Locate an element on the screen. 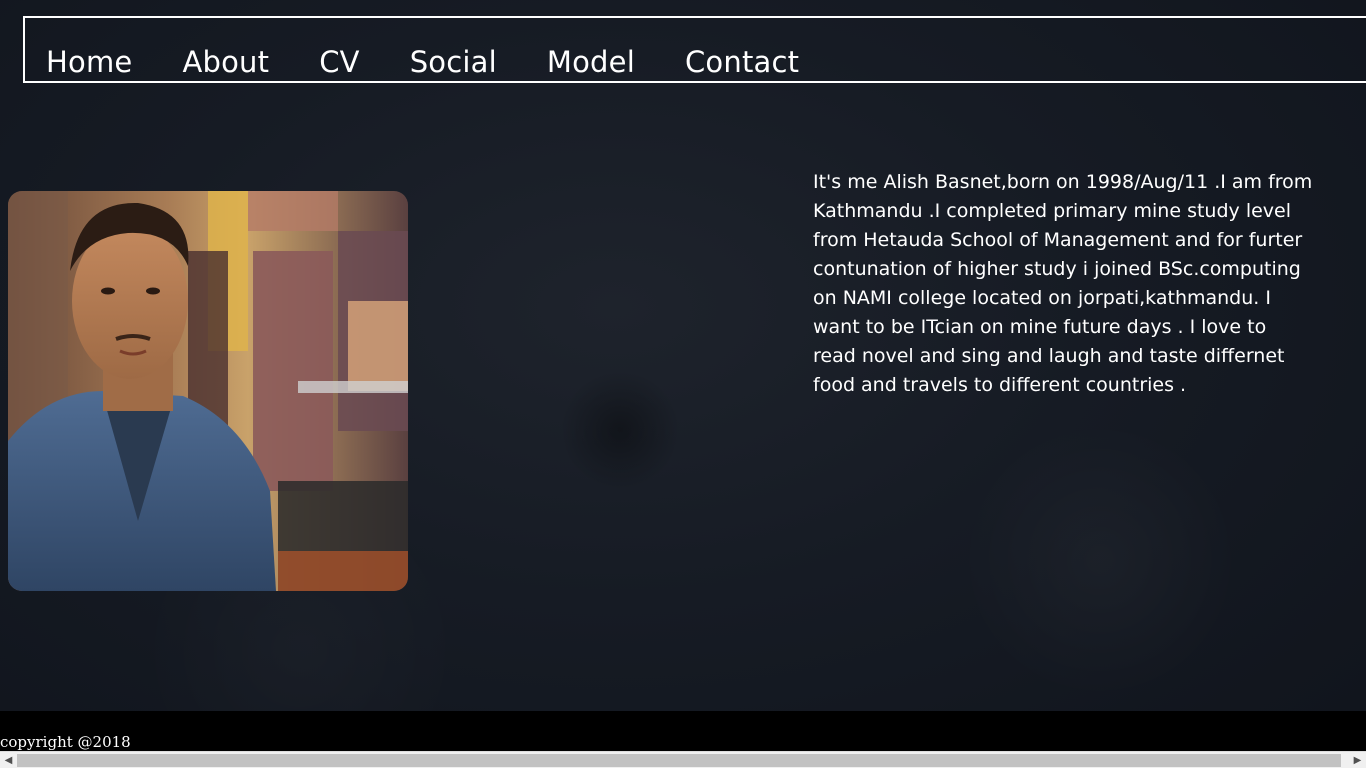  nav-social-link: Social is located at coordinates (453, 62).